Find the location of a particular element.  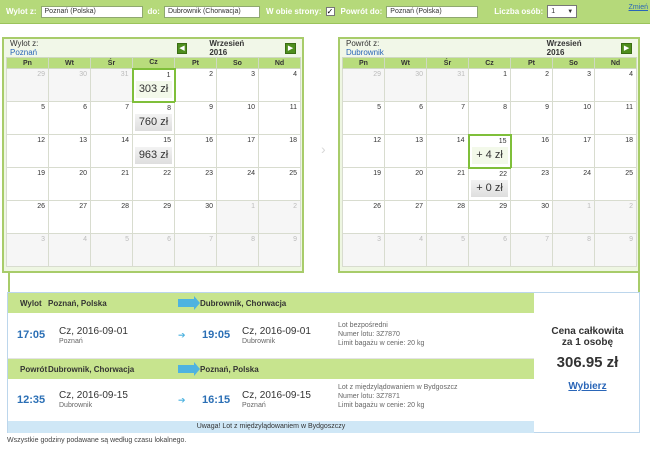

return-from: Dubrownik, Chorwacja is located at coordinates (91, 369).